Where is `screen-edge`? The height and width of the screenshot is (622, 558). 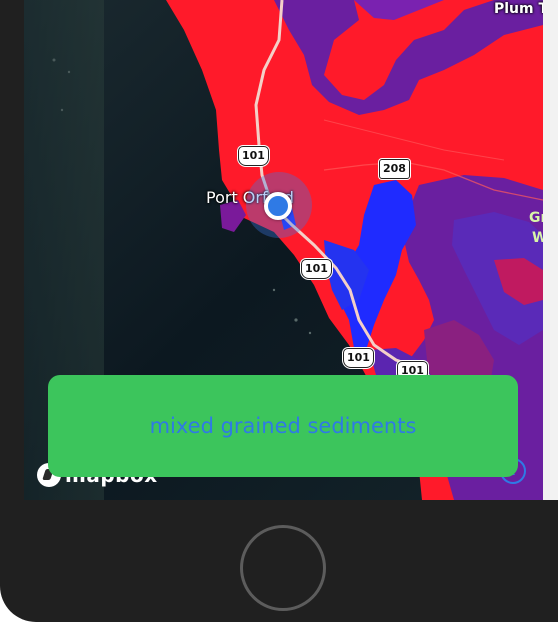
screen-edge is located at coordinates (550, 250).